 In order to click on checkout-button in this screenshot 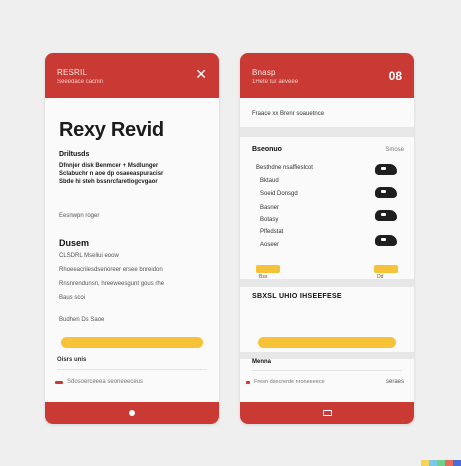, I will do `click(327, 342)`.